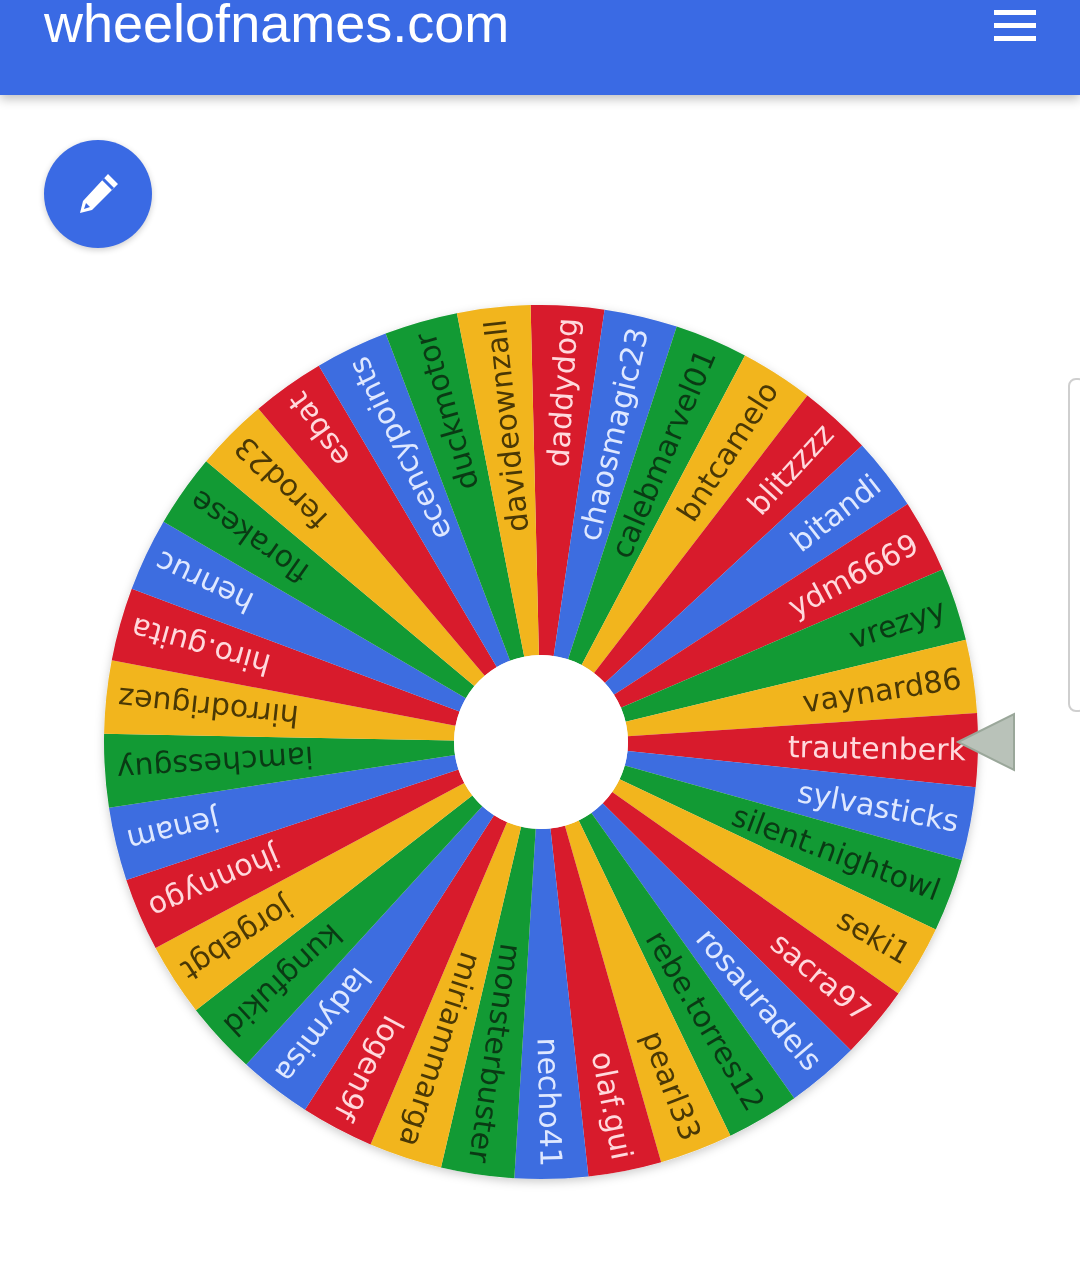 This screenshot has width=1080, height=1274. I want to click on entry-name: davideownzall, so click(506, 425).